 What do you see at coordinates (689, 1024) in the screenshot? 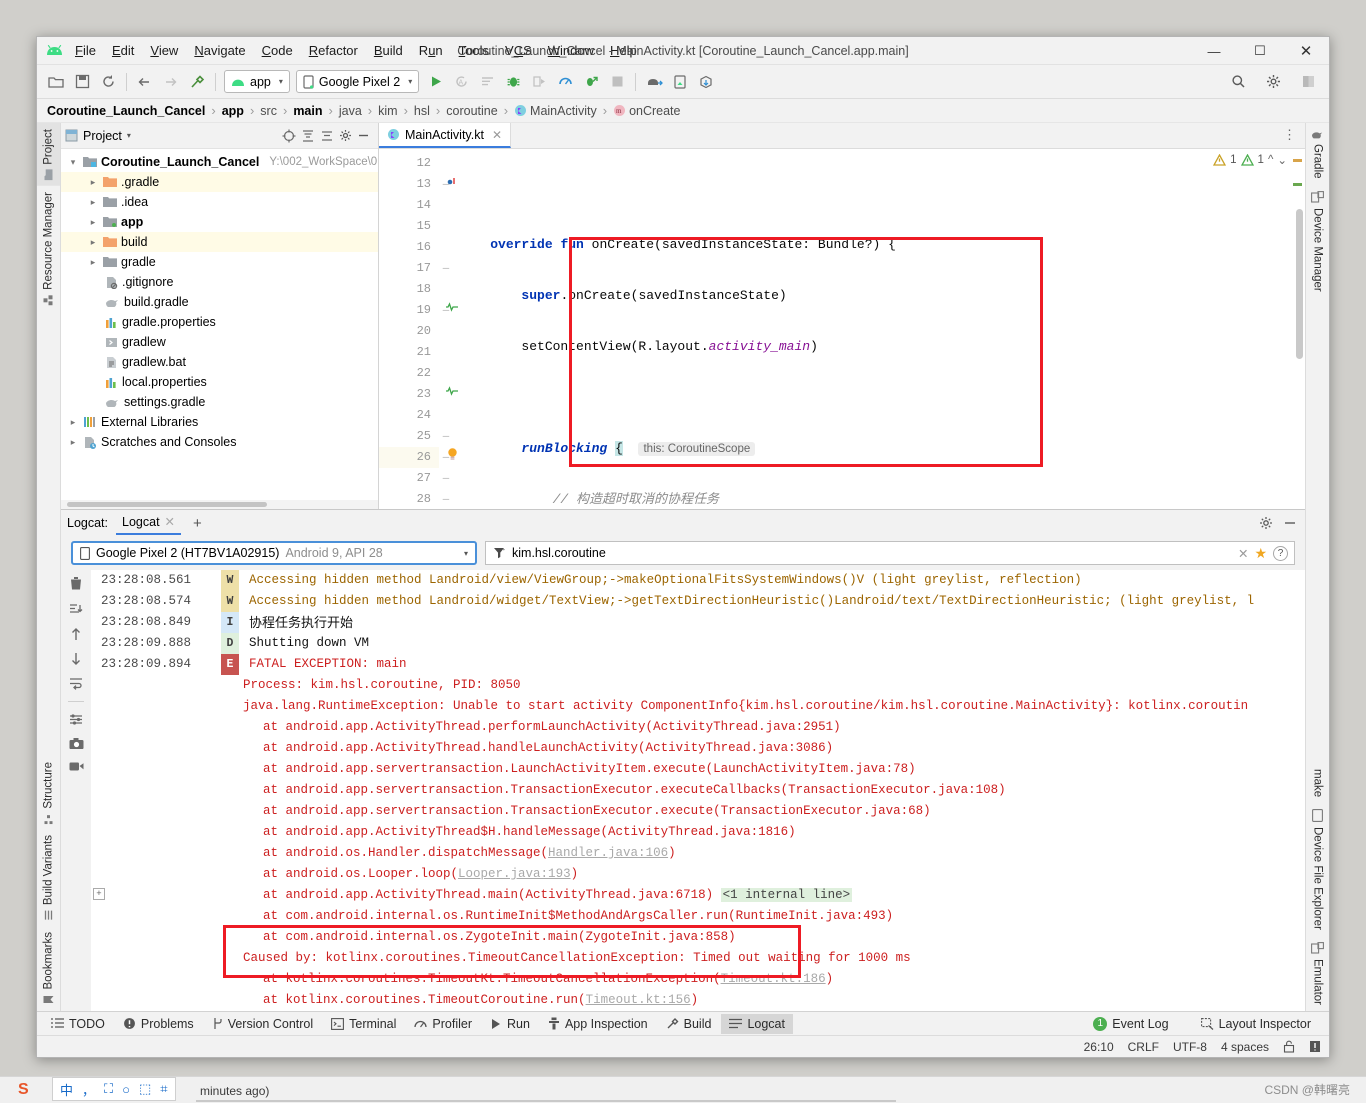
I see `tool-build: Build` at bounding box center [689, 1024].